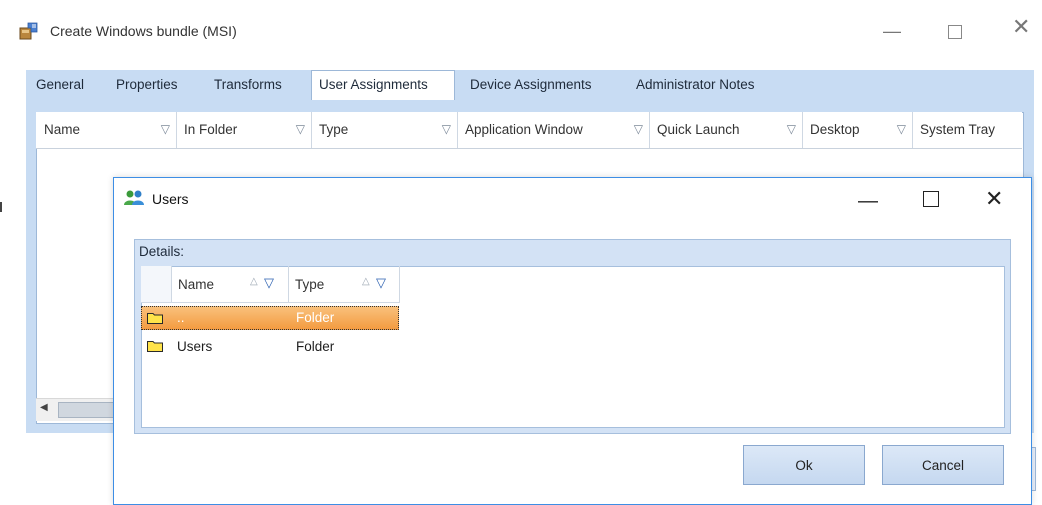 This screenshot has width=1042, height=505. What do you see at coordinates (1024, 29) in the screenshot?
I see `close-button: ✕` at bounding box center [1024, 29].